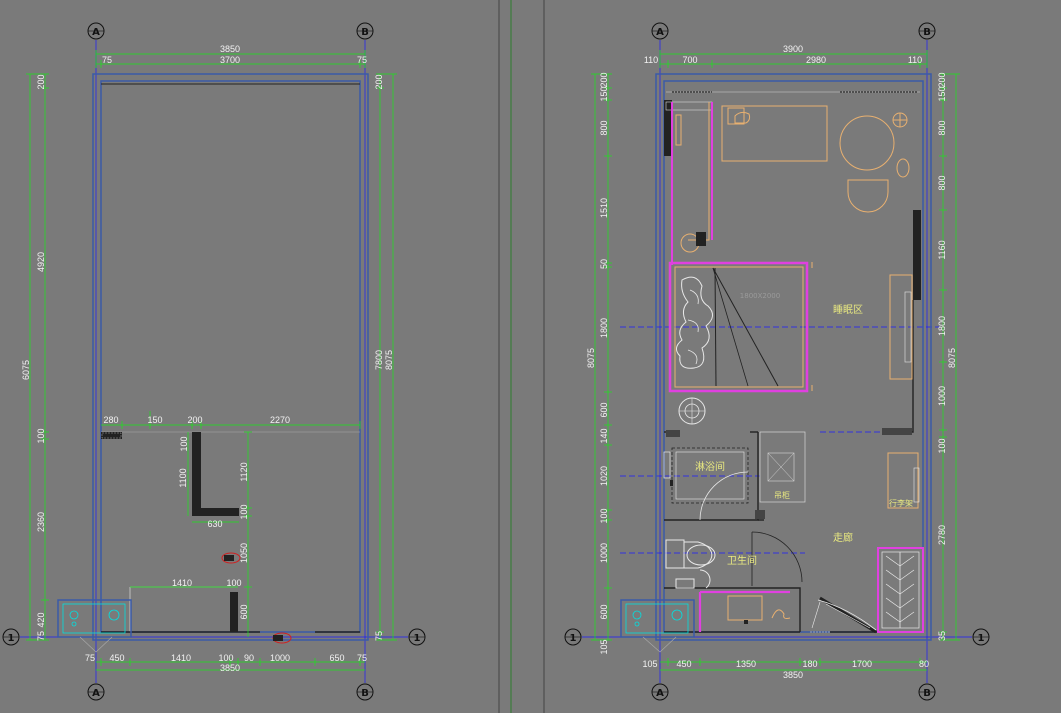 This screenshot has height=713, width=1061. Describe the element at coordinates (280, 420) in the screenshot. I see `svg-text: 2270` at that location.